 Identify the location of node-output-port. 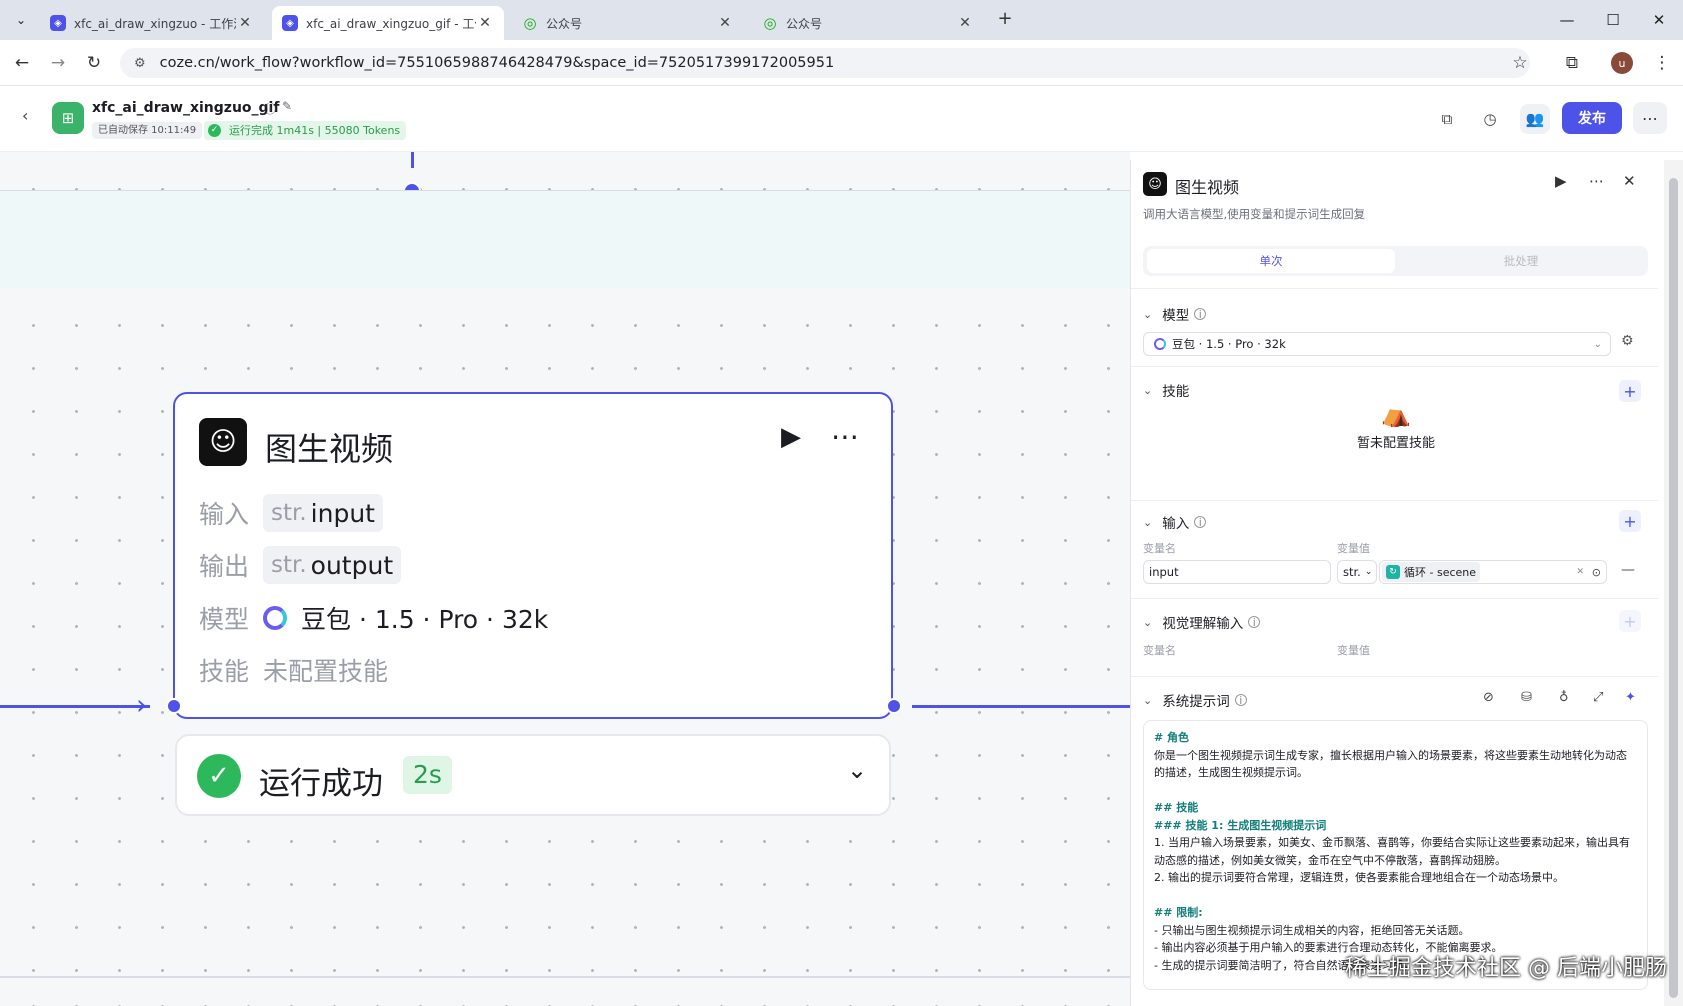
(894, 706).